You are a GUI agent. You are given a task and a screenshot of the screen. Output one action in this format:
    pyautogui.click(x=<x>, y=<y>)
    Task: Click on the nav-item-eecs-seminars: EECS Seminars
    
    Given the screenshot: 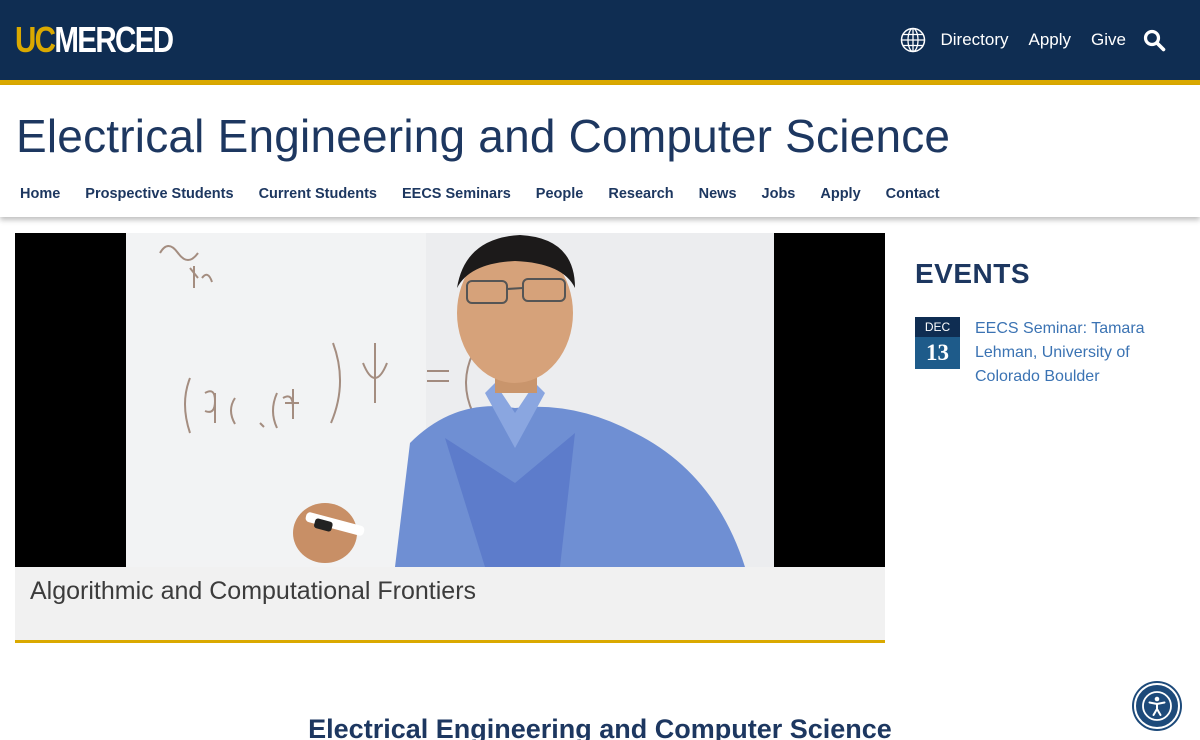 What is the action you would take?
    pyautogui.click(x=456, y=194)
    